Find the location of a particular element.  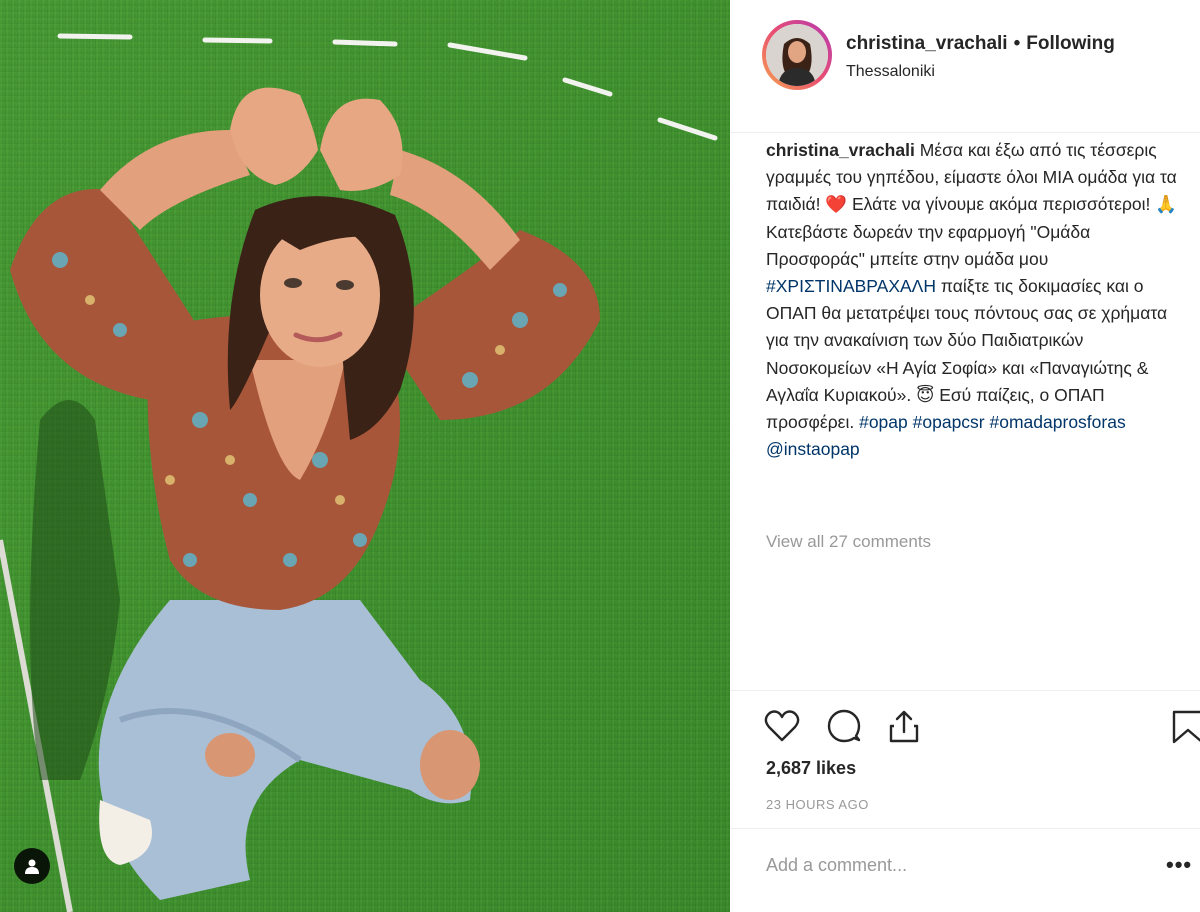

avatar is located at coordinates (797, 55).